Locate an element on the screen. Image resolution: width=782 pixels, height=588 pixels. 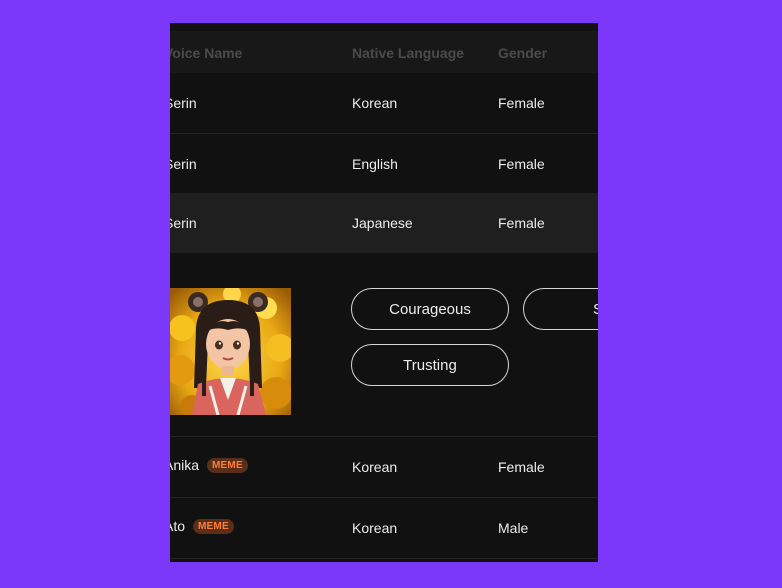
voice-avatar-image is located at coordinates (230, 351).